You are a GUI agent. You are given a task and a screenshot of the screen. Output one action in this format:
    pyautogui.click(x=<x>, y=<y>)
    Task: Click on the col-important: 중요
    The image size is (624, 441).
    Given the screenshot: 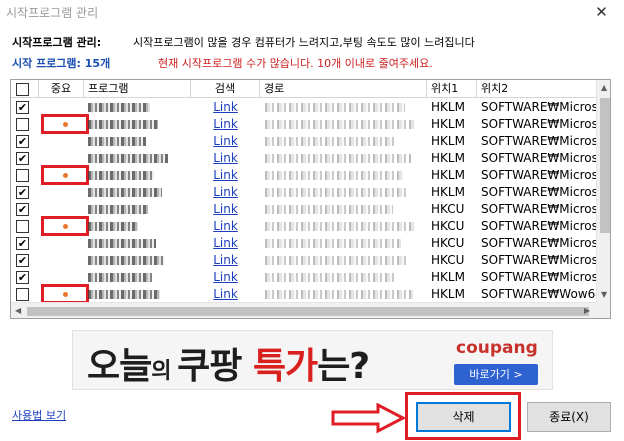 What is the action you would take?
    pyautogui.click(x=61, y=89)
    